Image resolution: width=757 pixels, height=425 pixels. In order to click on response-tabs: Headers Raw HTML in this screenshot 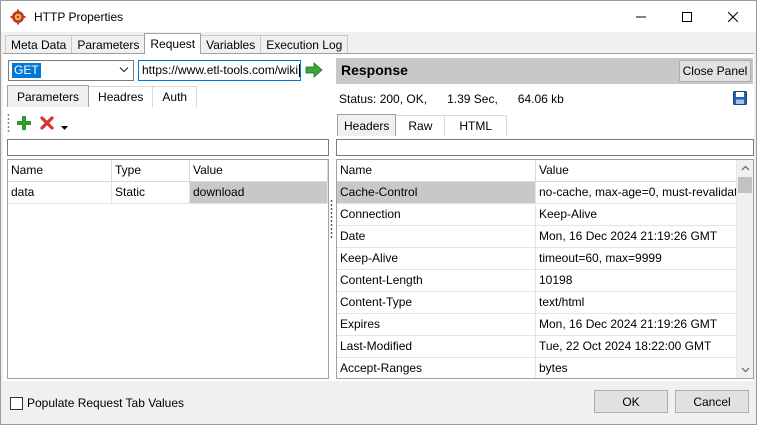, I will do `click(422, 124)`.